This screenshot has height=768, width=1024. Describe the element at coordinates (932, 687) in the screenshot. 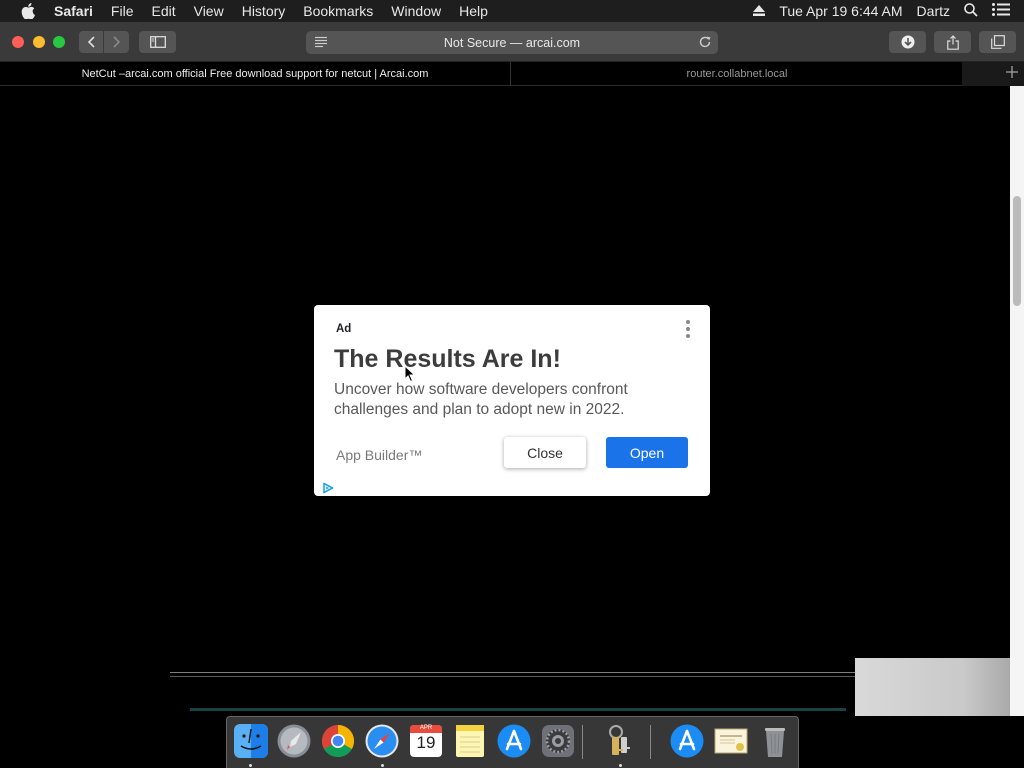

I see `page-grey-block` at that location.